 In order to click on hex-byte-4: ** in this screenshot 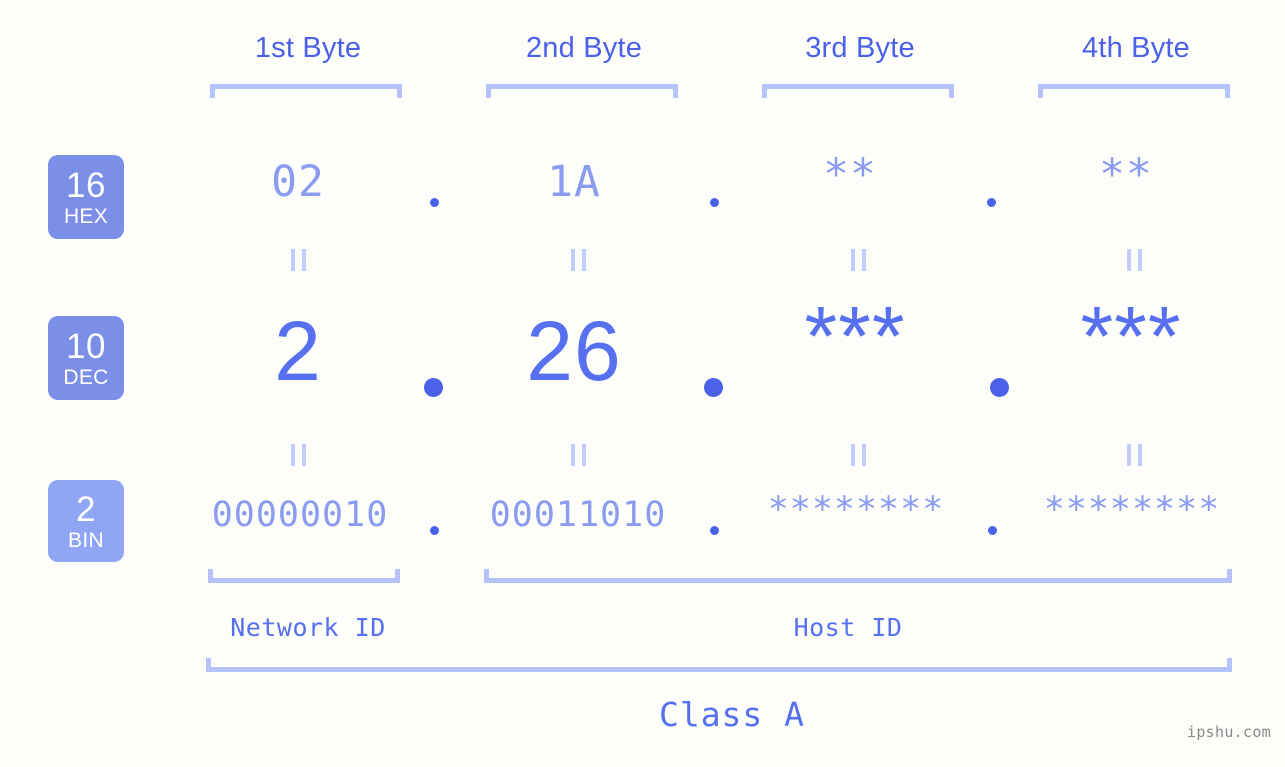, I will do `click(1126, 175)`.